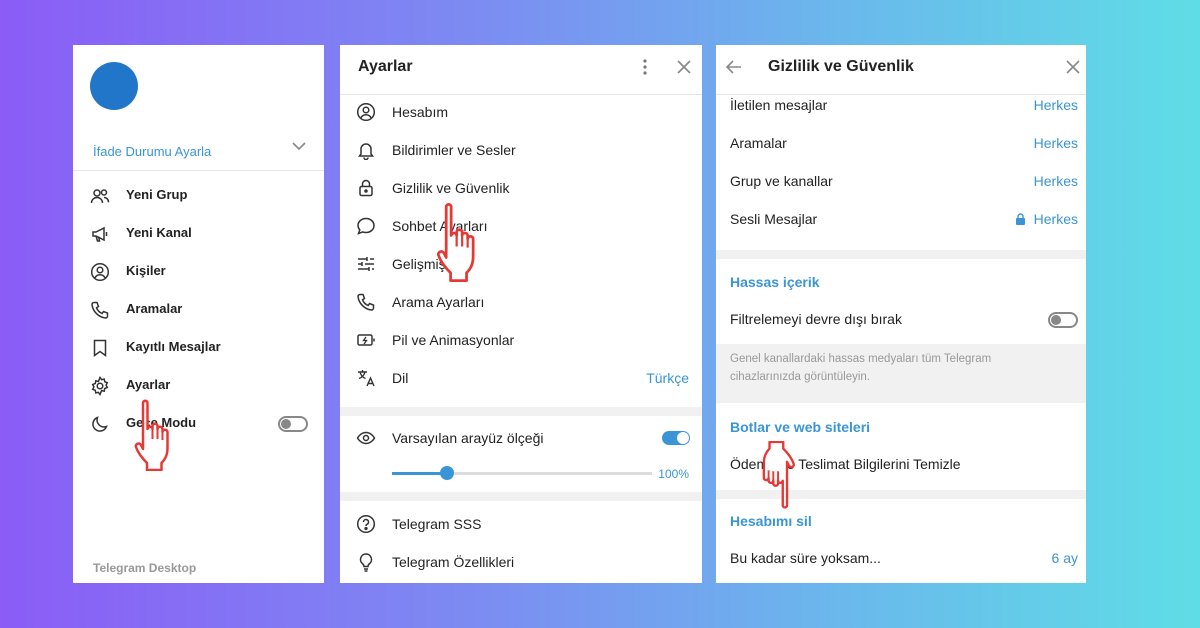 This screenshot has height=628, width=1200. What do you see at coordinates (521, 112) in the screenshot?
I see `settings-item-account: Hesabım` at bounding box center [521, 112].